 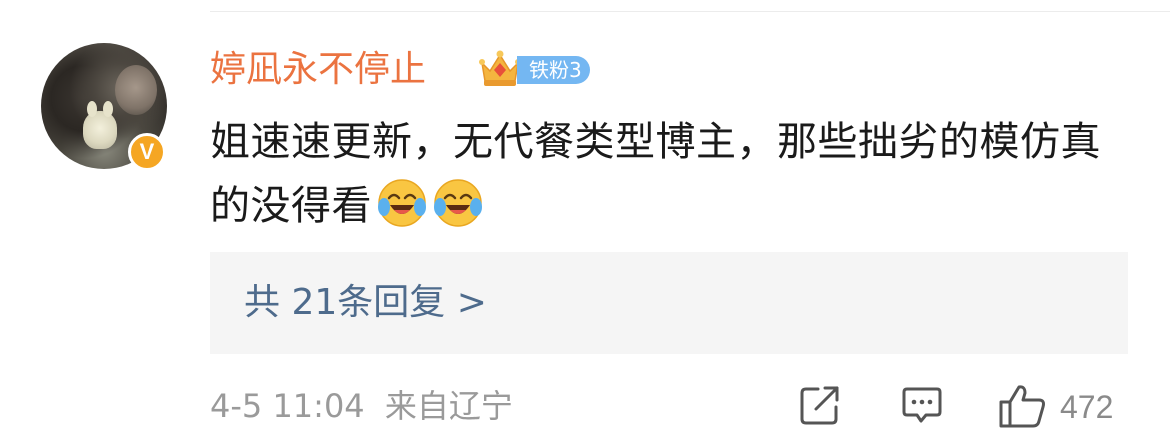 What do you see at coordinates (100, 125) in the screenshot?
I see `avatar-toy` at bounding box center [100, 125].